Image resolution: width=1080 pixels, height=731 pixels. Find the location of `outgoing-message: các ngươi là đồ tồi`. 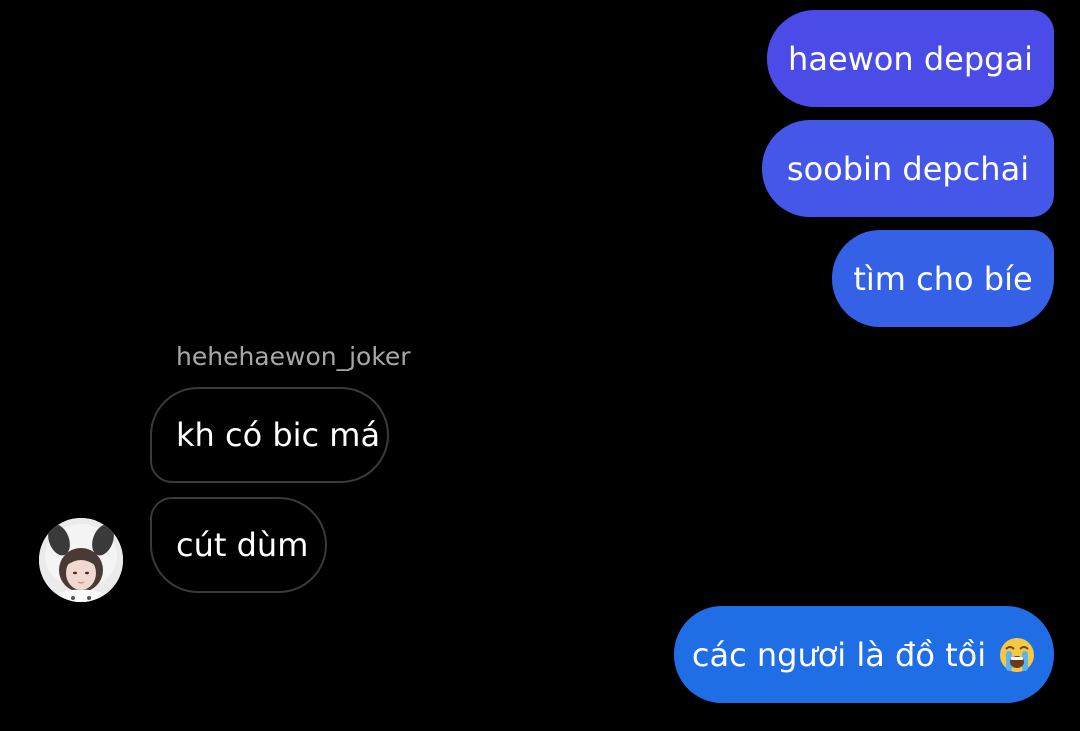

outgoing-message: các ngươi là đồ tồi is located at coordinates (864, 654).